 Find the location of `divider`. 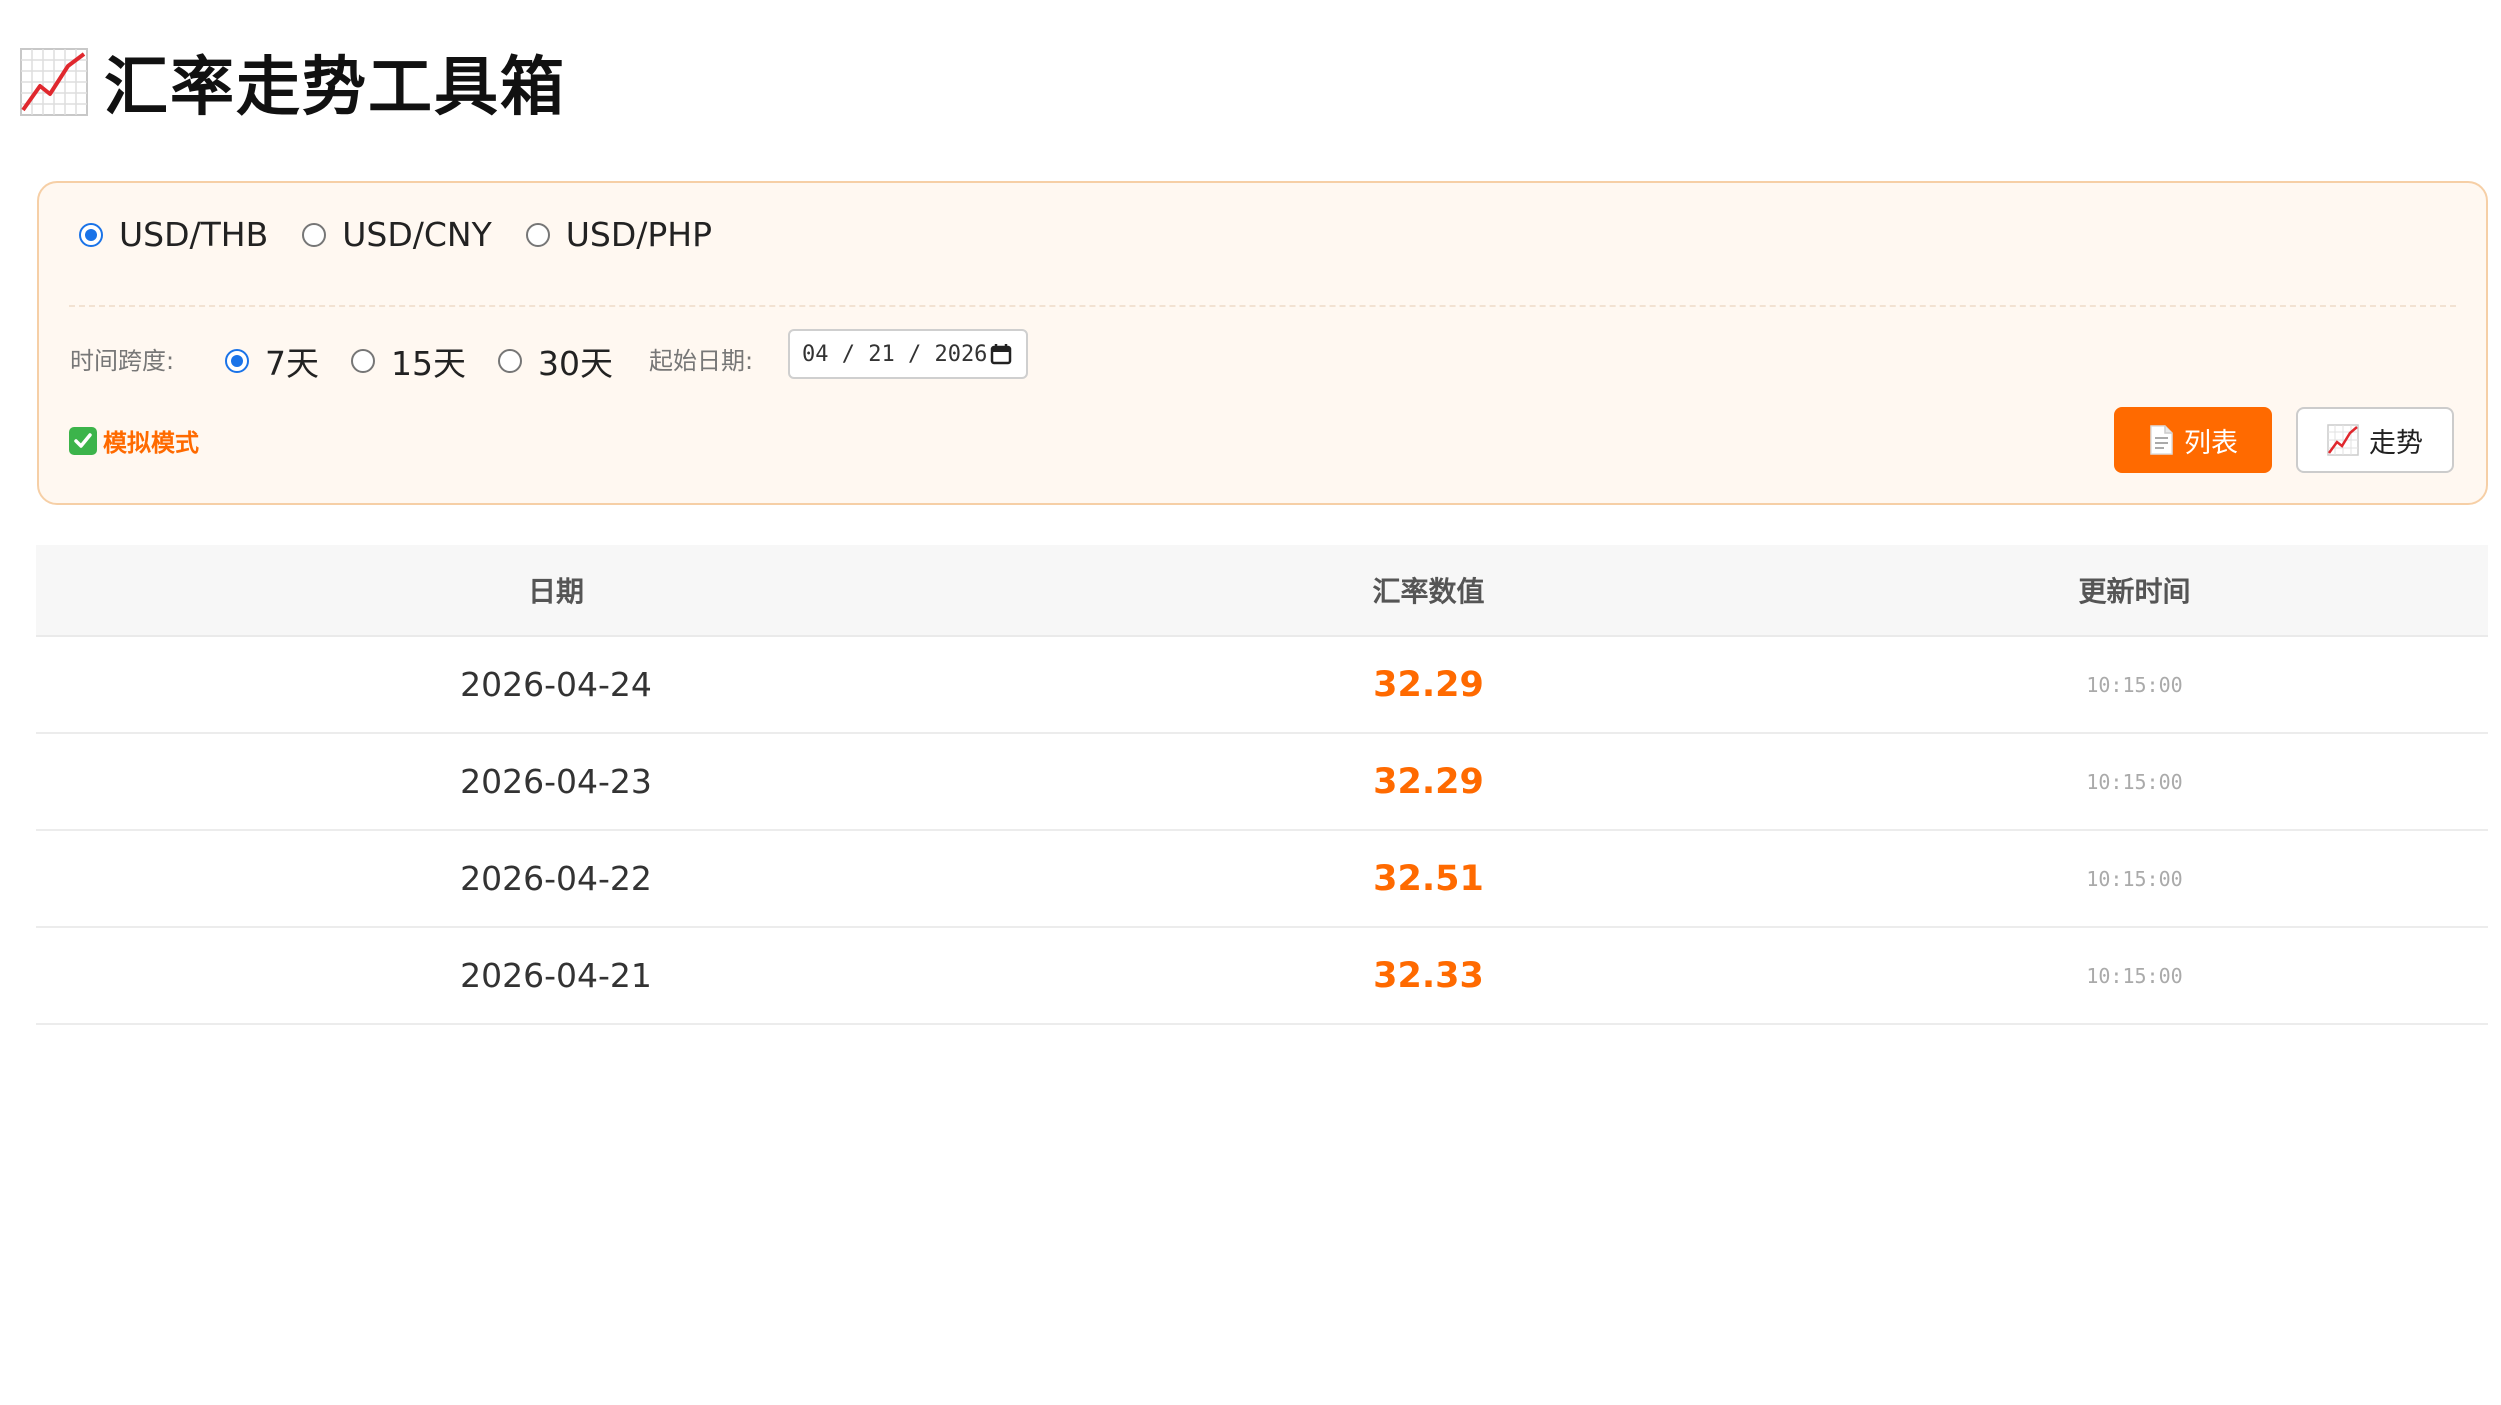

divider is located at coordinates (1262, 306).